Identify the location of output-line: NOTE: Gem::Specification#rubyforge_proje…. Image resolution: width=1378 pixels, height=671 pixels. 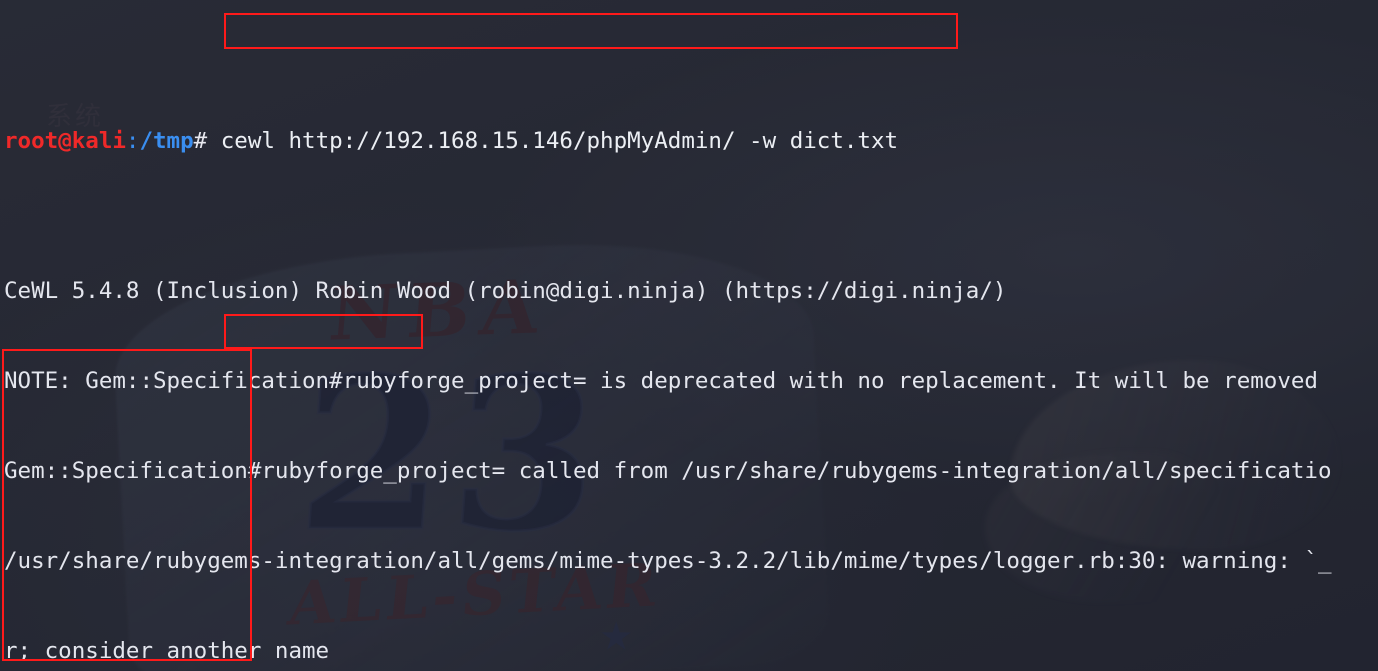
(668, 381).